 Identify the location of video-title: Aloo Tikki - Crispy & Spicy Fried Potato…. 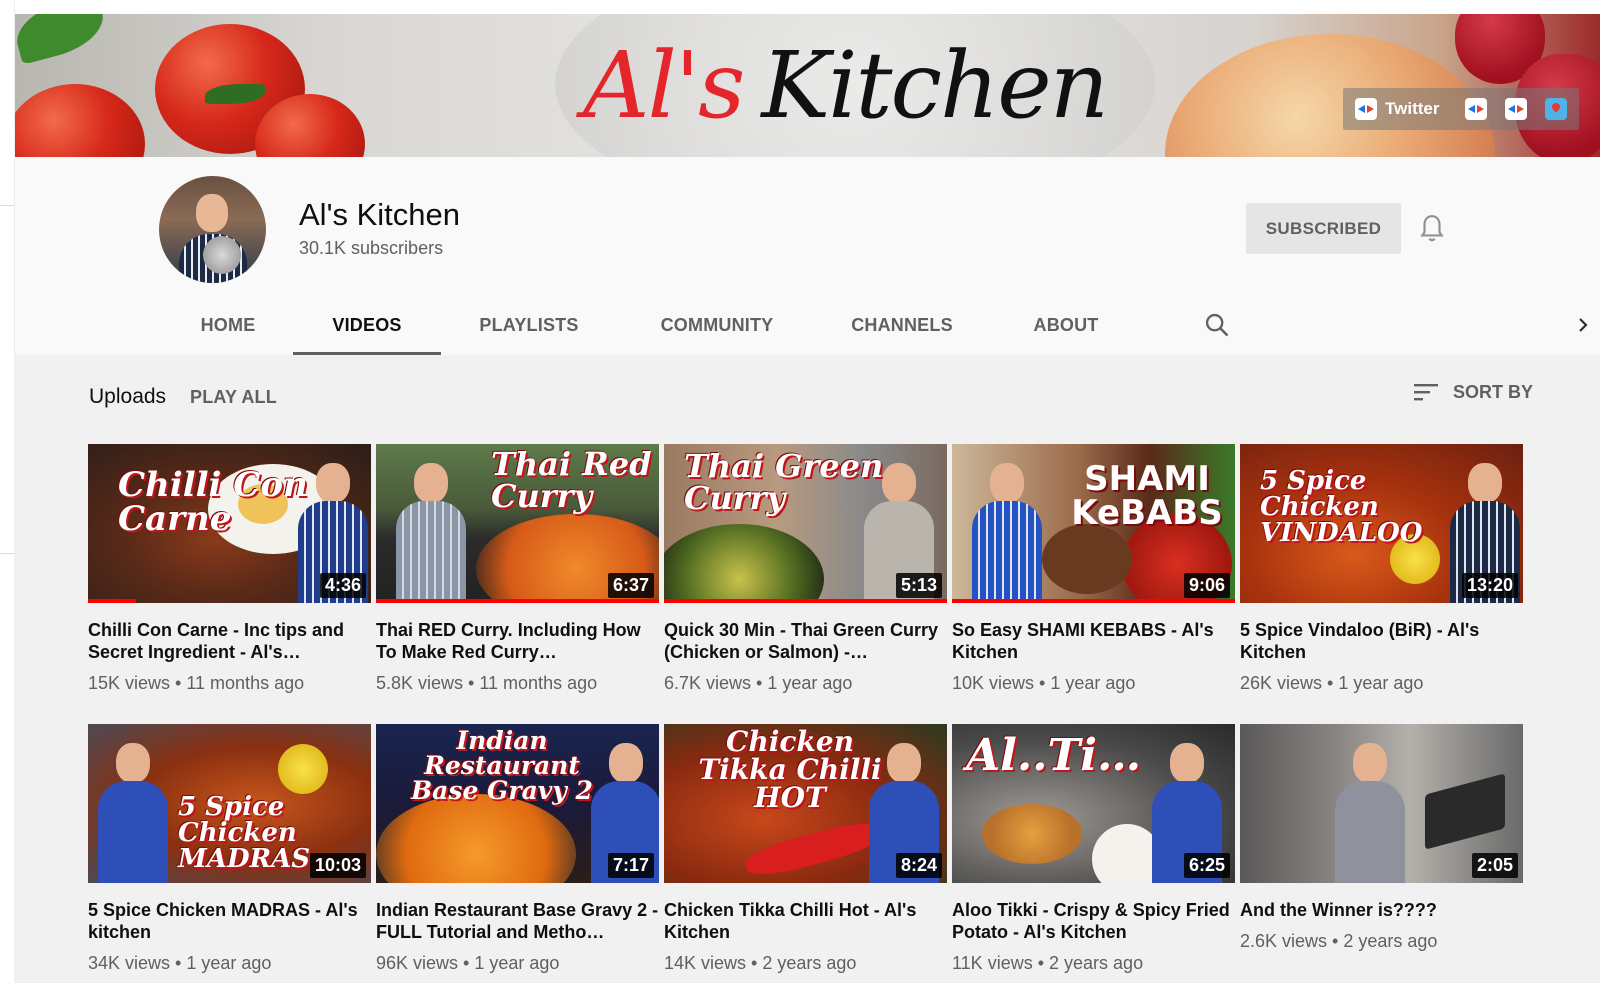
(1093, 921).